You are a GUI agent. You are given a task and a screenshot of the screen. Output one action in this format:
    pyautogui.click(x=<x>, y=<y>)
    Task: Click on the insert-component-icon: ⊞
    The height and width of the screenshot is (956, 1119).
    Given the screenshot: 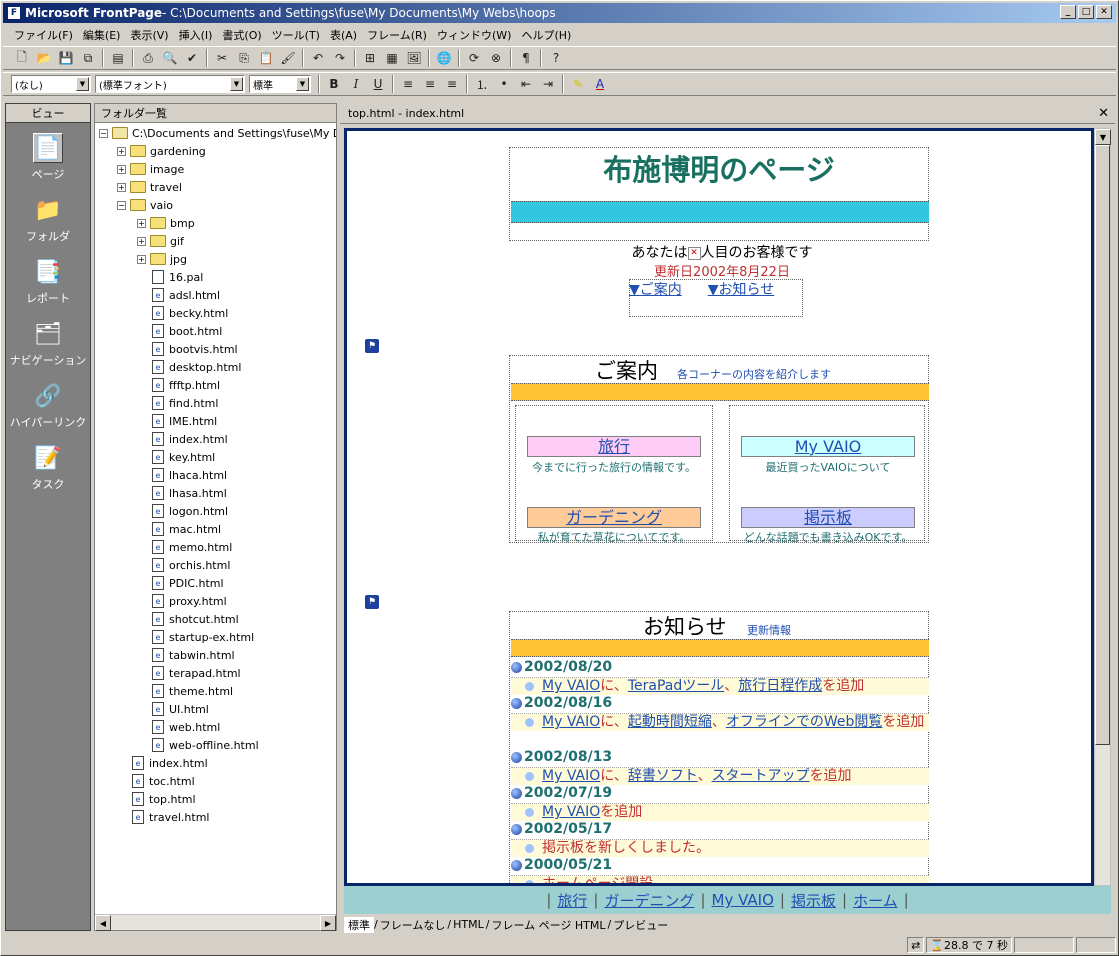 What is the action you would take?
    pyautogui.click(x=370, y=58)
    